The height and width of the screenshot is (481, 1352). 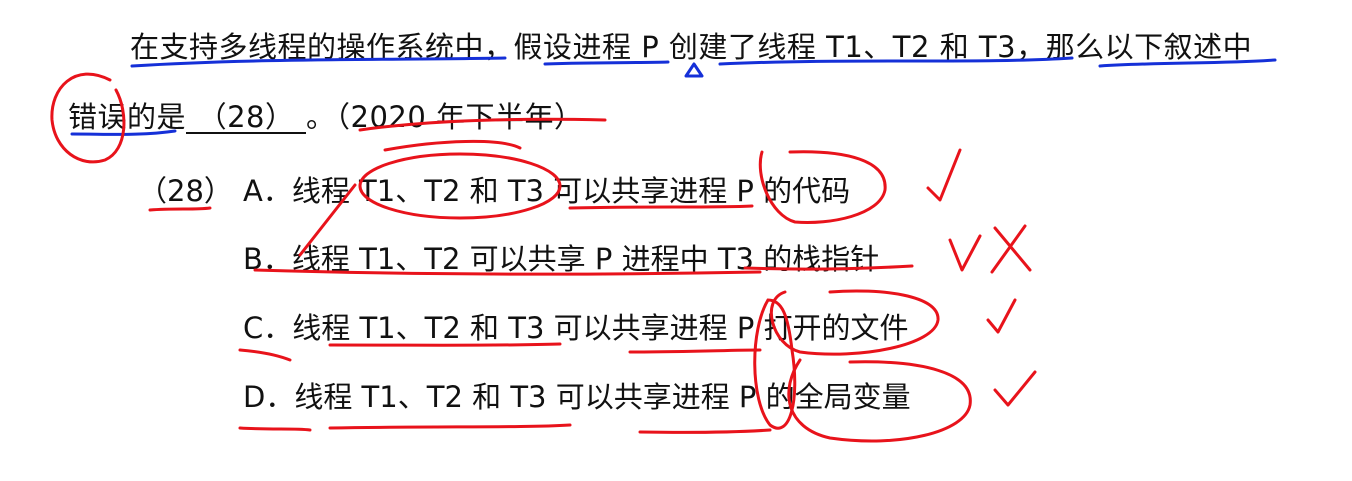 I want to click on option-c-letter: C．, so click(x=268, y=328).